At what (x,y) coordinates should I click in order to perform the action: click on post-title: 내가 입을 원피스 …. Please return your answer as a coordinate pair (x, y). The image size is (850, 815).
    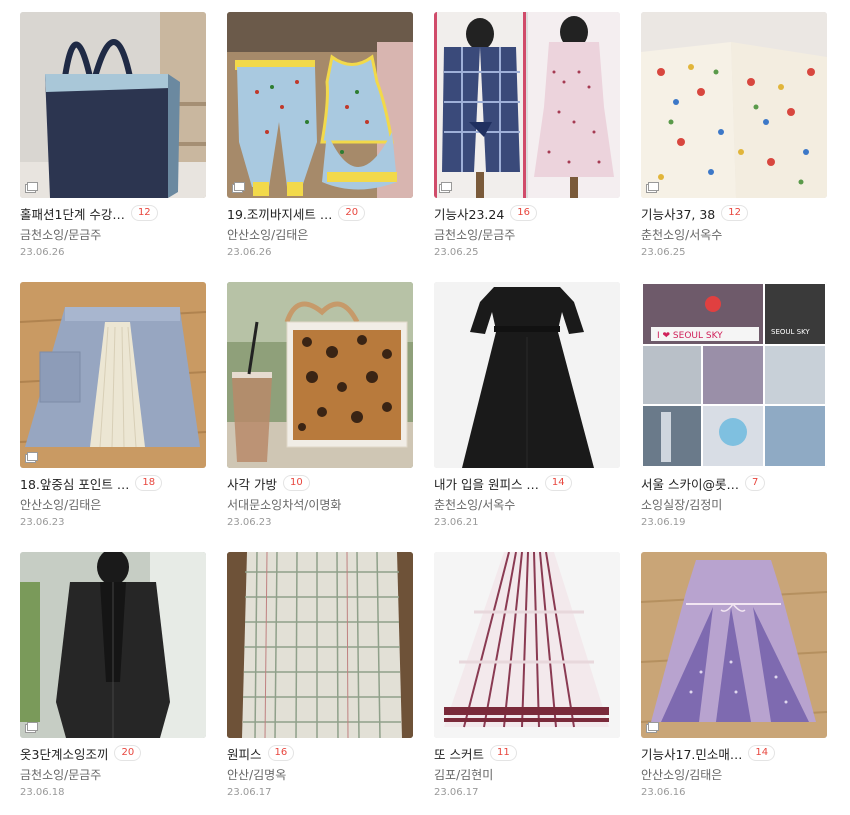
    Looking at the image, I should click on (486, 483).